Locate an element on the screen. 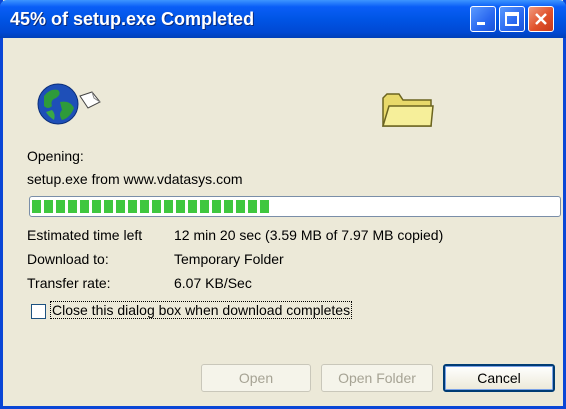  open-button: Open is located at coordinates (256, 378).